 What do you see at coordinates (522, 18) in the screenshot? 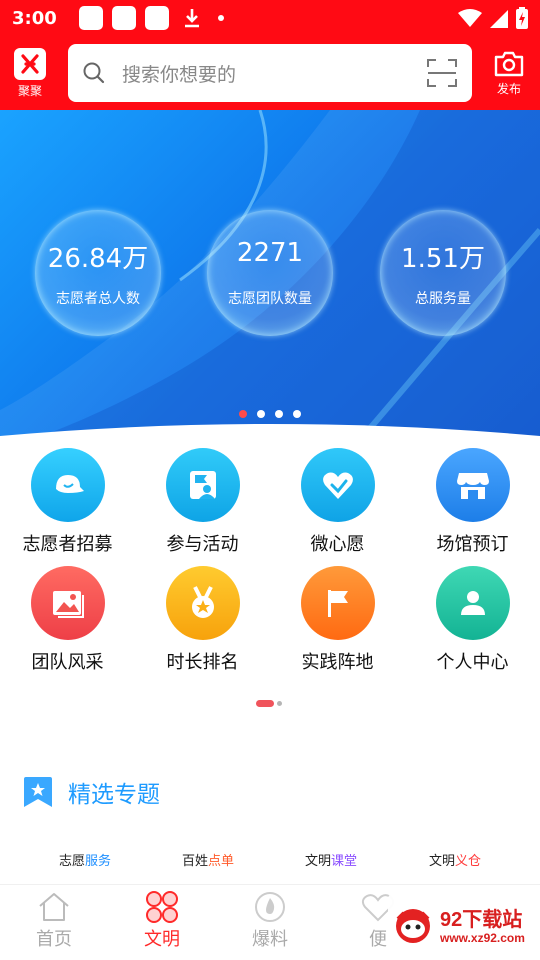
I see `battery-icon` at bounding box center [522, 18].